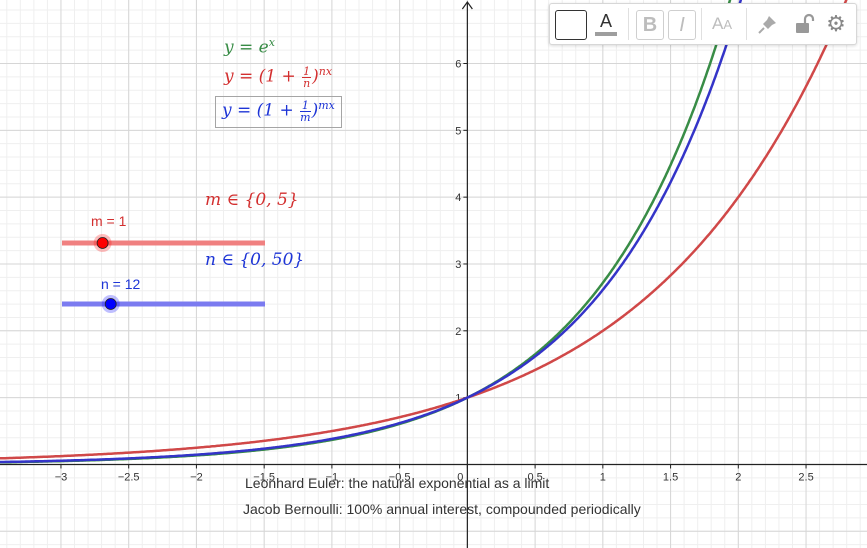 The height and width of the screenshot is (548, 867). Describe the element at coordinates (196, 477) in the screenshot. I see `x-tick-label: −2` at that location.